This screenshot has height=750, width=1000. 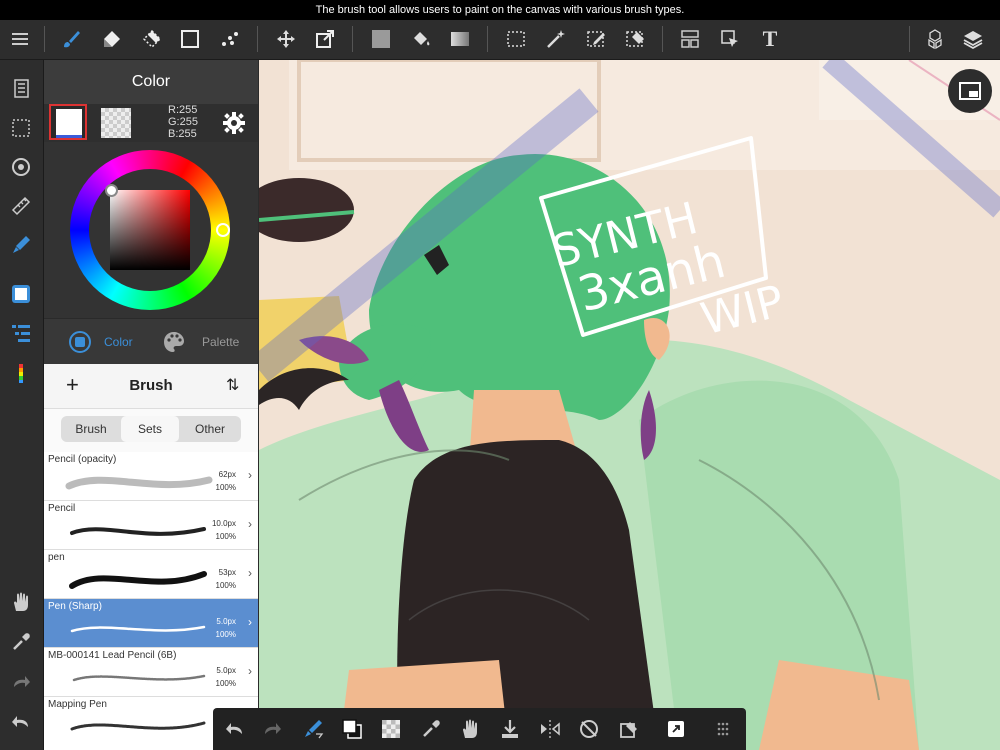 I want to click on brush-palette-icon, so click(x=21, y=373).